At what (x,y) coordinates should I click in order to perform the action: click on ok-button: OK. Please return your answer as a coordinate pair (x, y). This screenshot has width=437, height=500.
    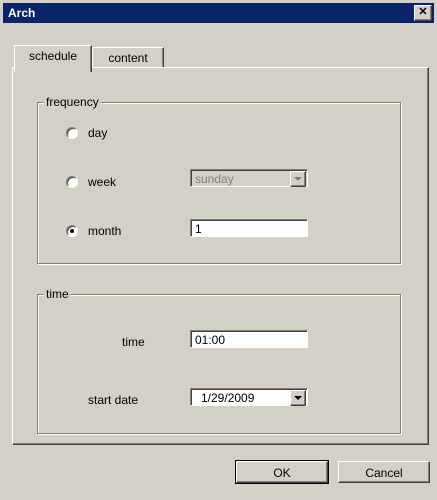
    Looking at the image, I should click on (282, 472).